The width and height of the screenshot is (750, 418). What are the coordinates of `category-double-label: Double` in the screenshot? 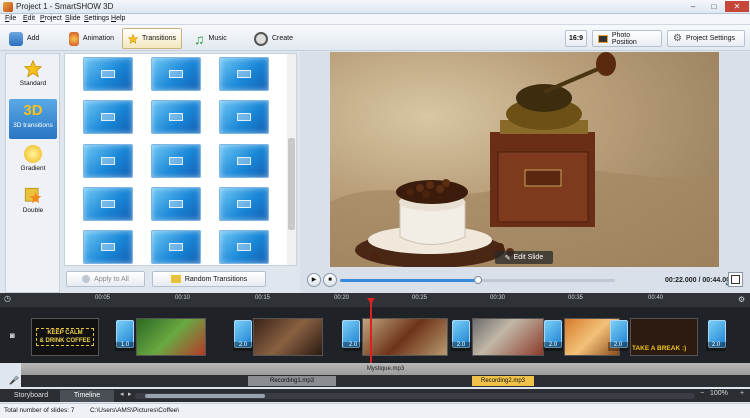 It's located at (33, 210).